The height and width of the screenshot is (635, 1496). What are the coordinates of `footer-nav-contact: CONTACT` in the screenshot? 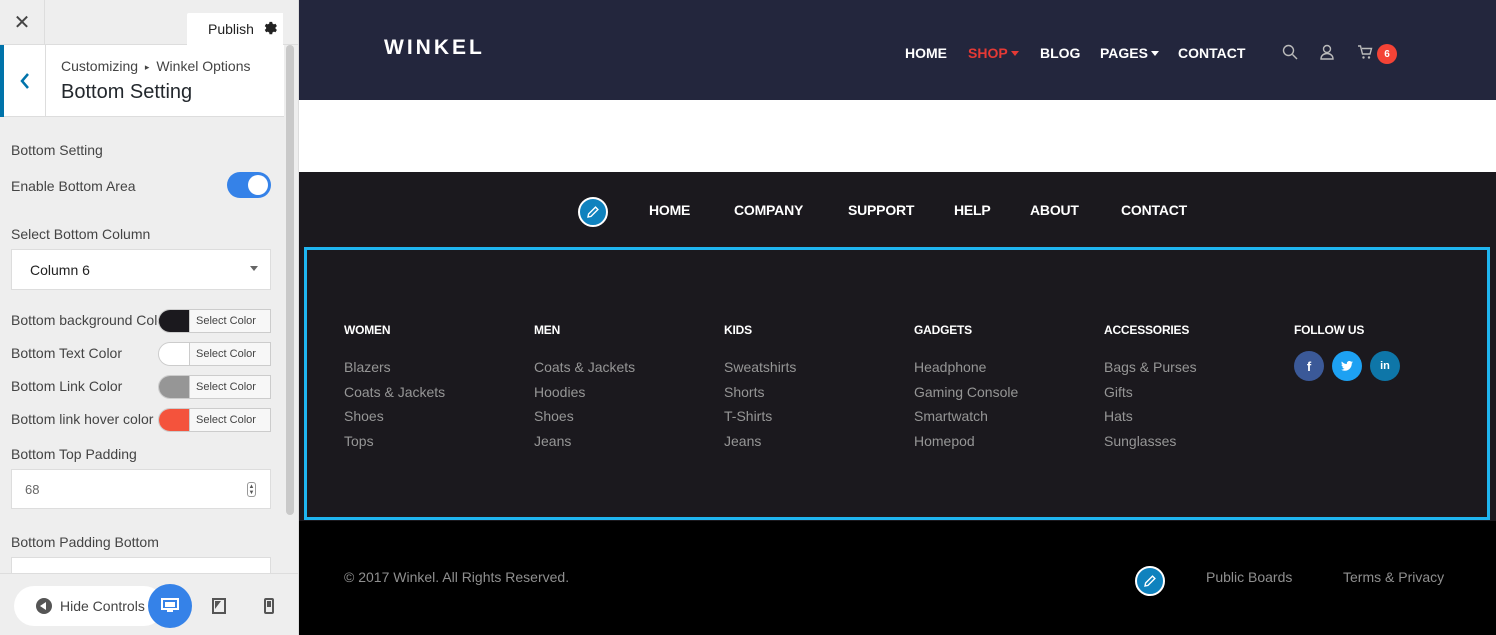 It's located at (1154, 210).